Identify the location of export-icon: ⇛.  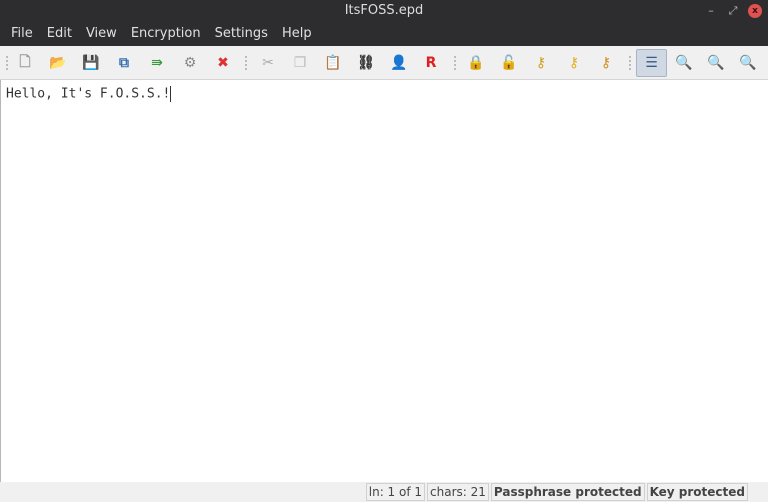
(157, 63).